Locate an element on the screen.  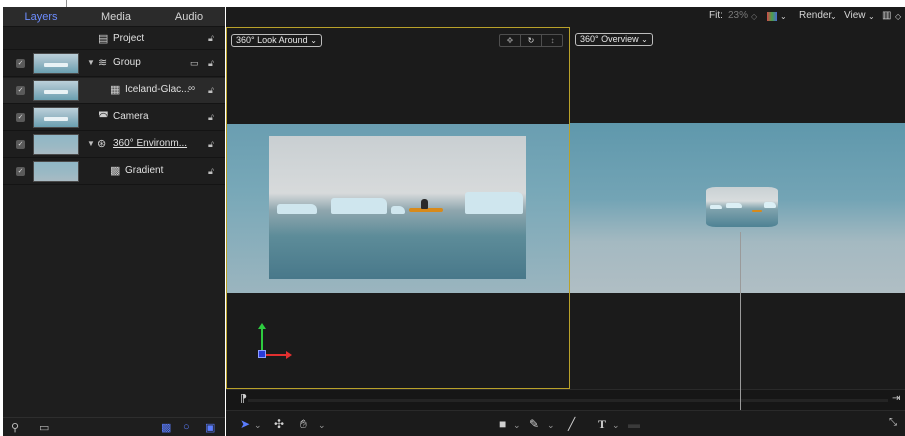
layers-panel-footer: ⚲ ▭ ▩ ○ ▣ is located at coordinates (114, 426).